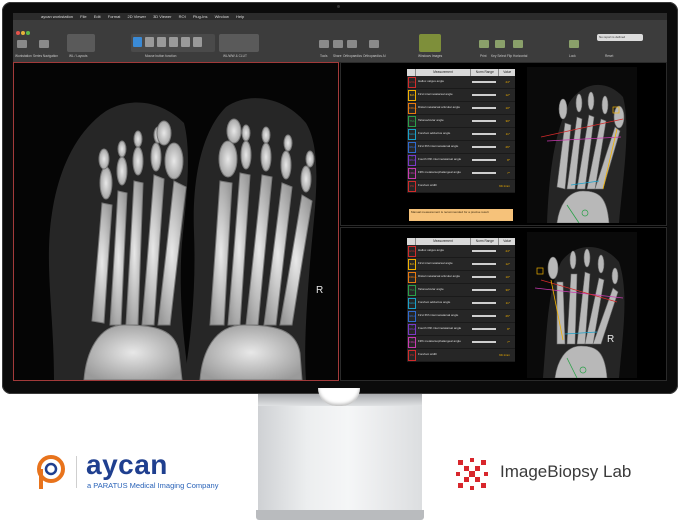 This screenshot has width=680, height=522. I want to click on row-name: Fourth fifth intermetatarsal angle, so click(440, 328).